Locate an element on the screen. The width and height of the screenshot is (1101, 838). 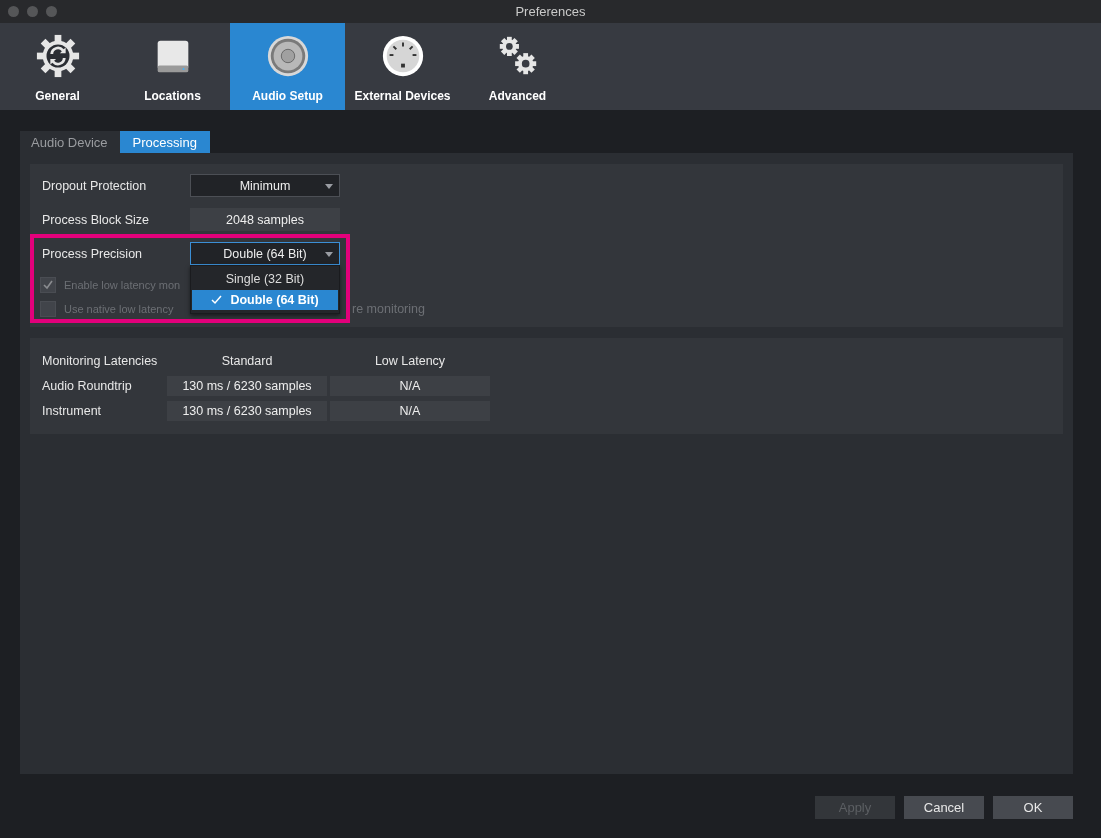
tab: Processing is located at coordinates (164, 142).